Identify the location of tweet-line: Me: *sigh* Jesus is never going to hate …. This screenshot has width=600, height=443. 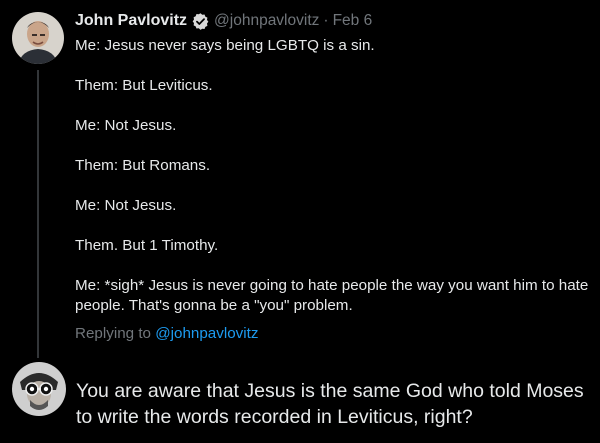
(332, 295).